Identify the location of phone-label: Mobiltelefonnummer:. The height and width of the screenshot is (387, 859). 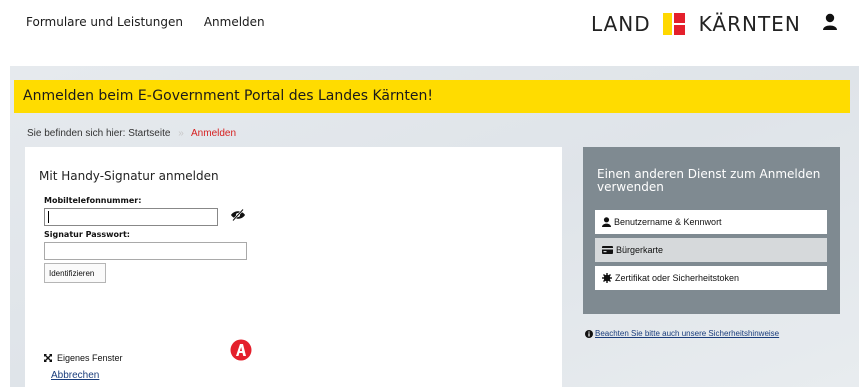
(93, 200).